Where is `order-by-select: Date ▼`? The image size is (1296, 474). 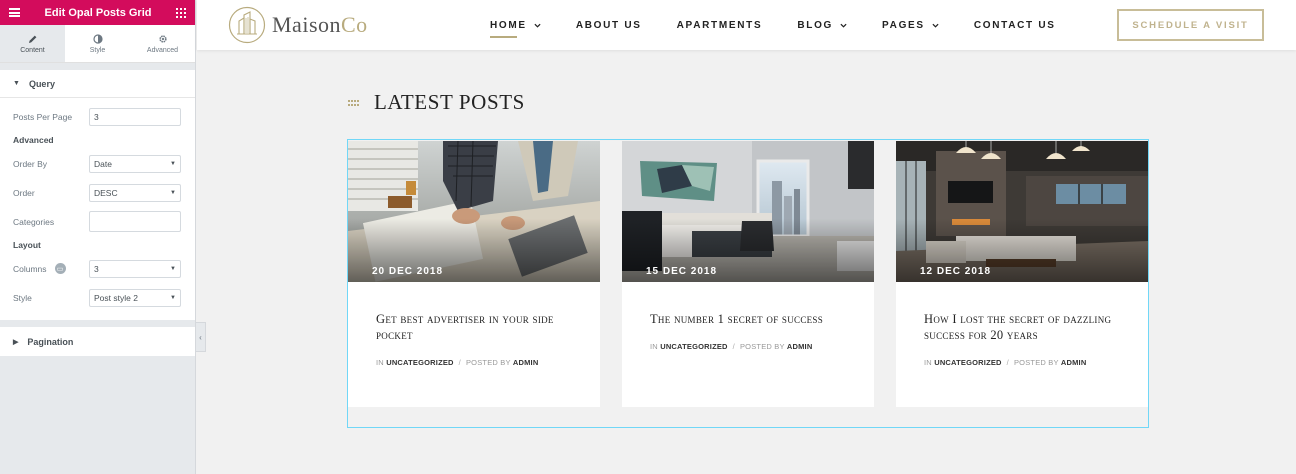 order-by-select: Date ▼ is located at coordinates (135, 163).